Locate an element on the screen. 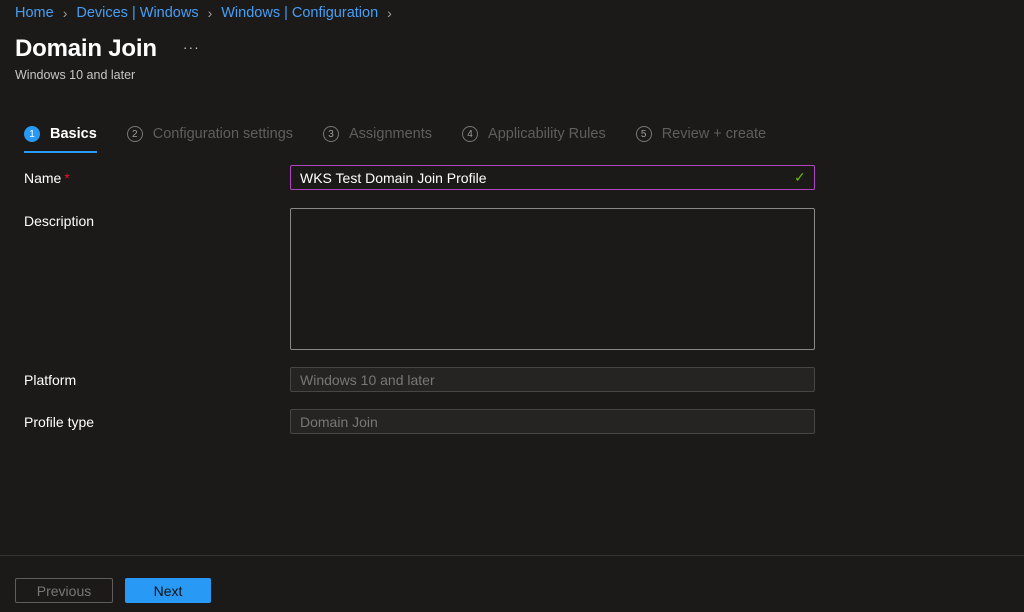 The image size is (1024, 612). previous-button: Previous is located at coordinates (64, 590).